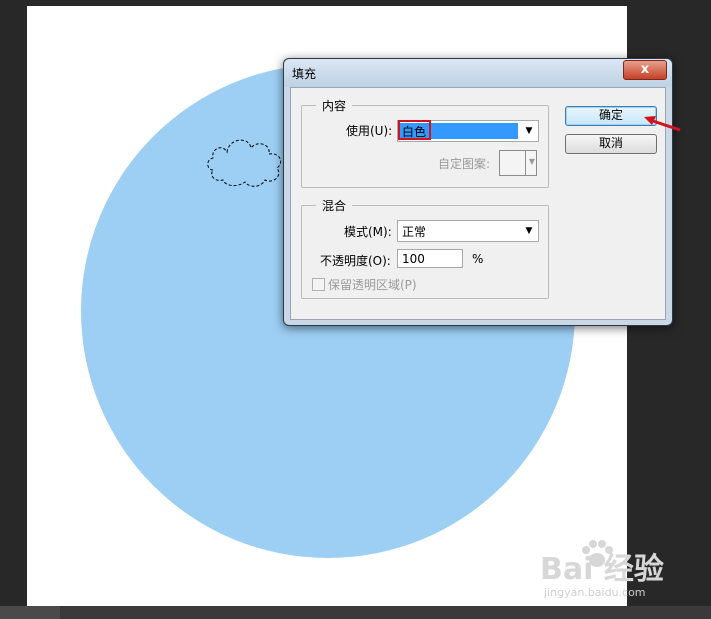 This screenshot has width=711, height=619. What do you see at coordinates (602, 569) in the screenshot?
I see `watermark-brand: Bai 经验` at bounding box center [602, 569].